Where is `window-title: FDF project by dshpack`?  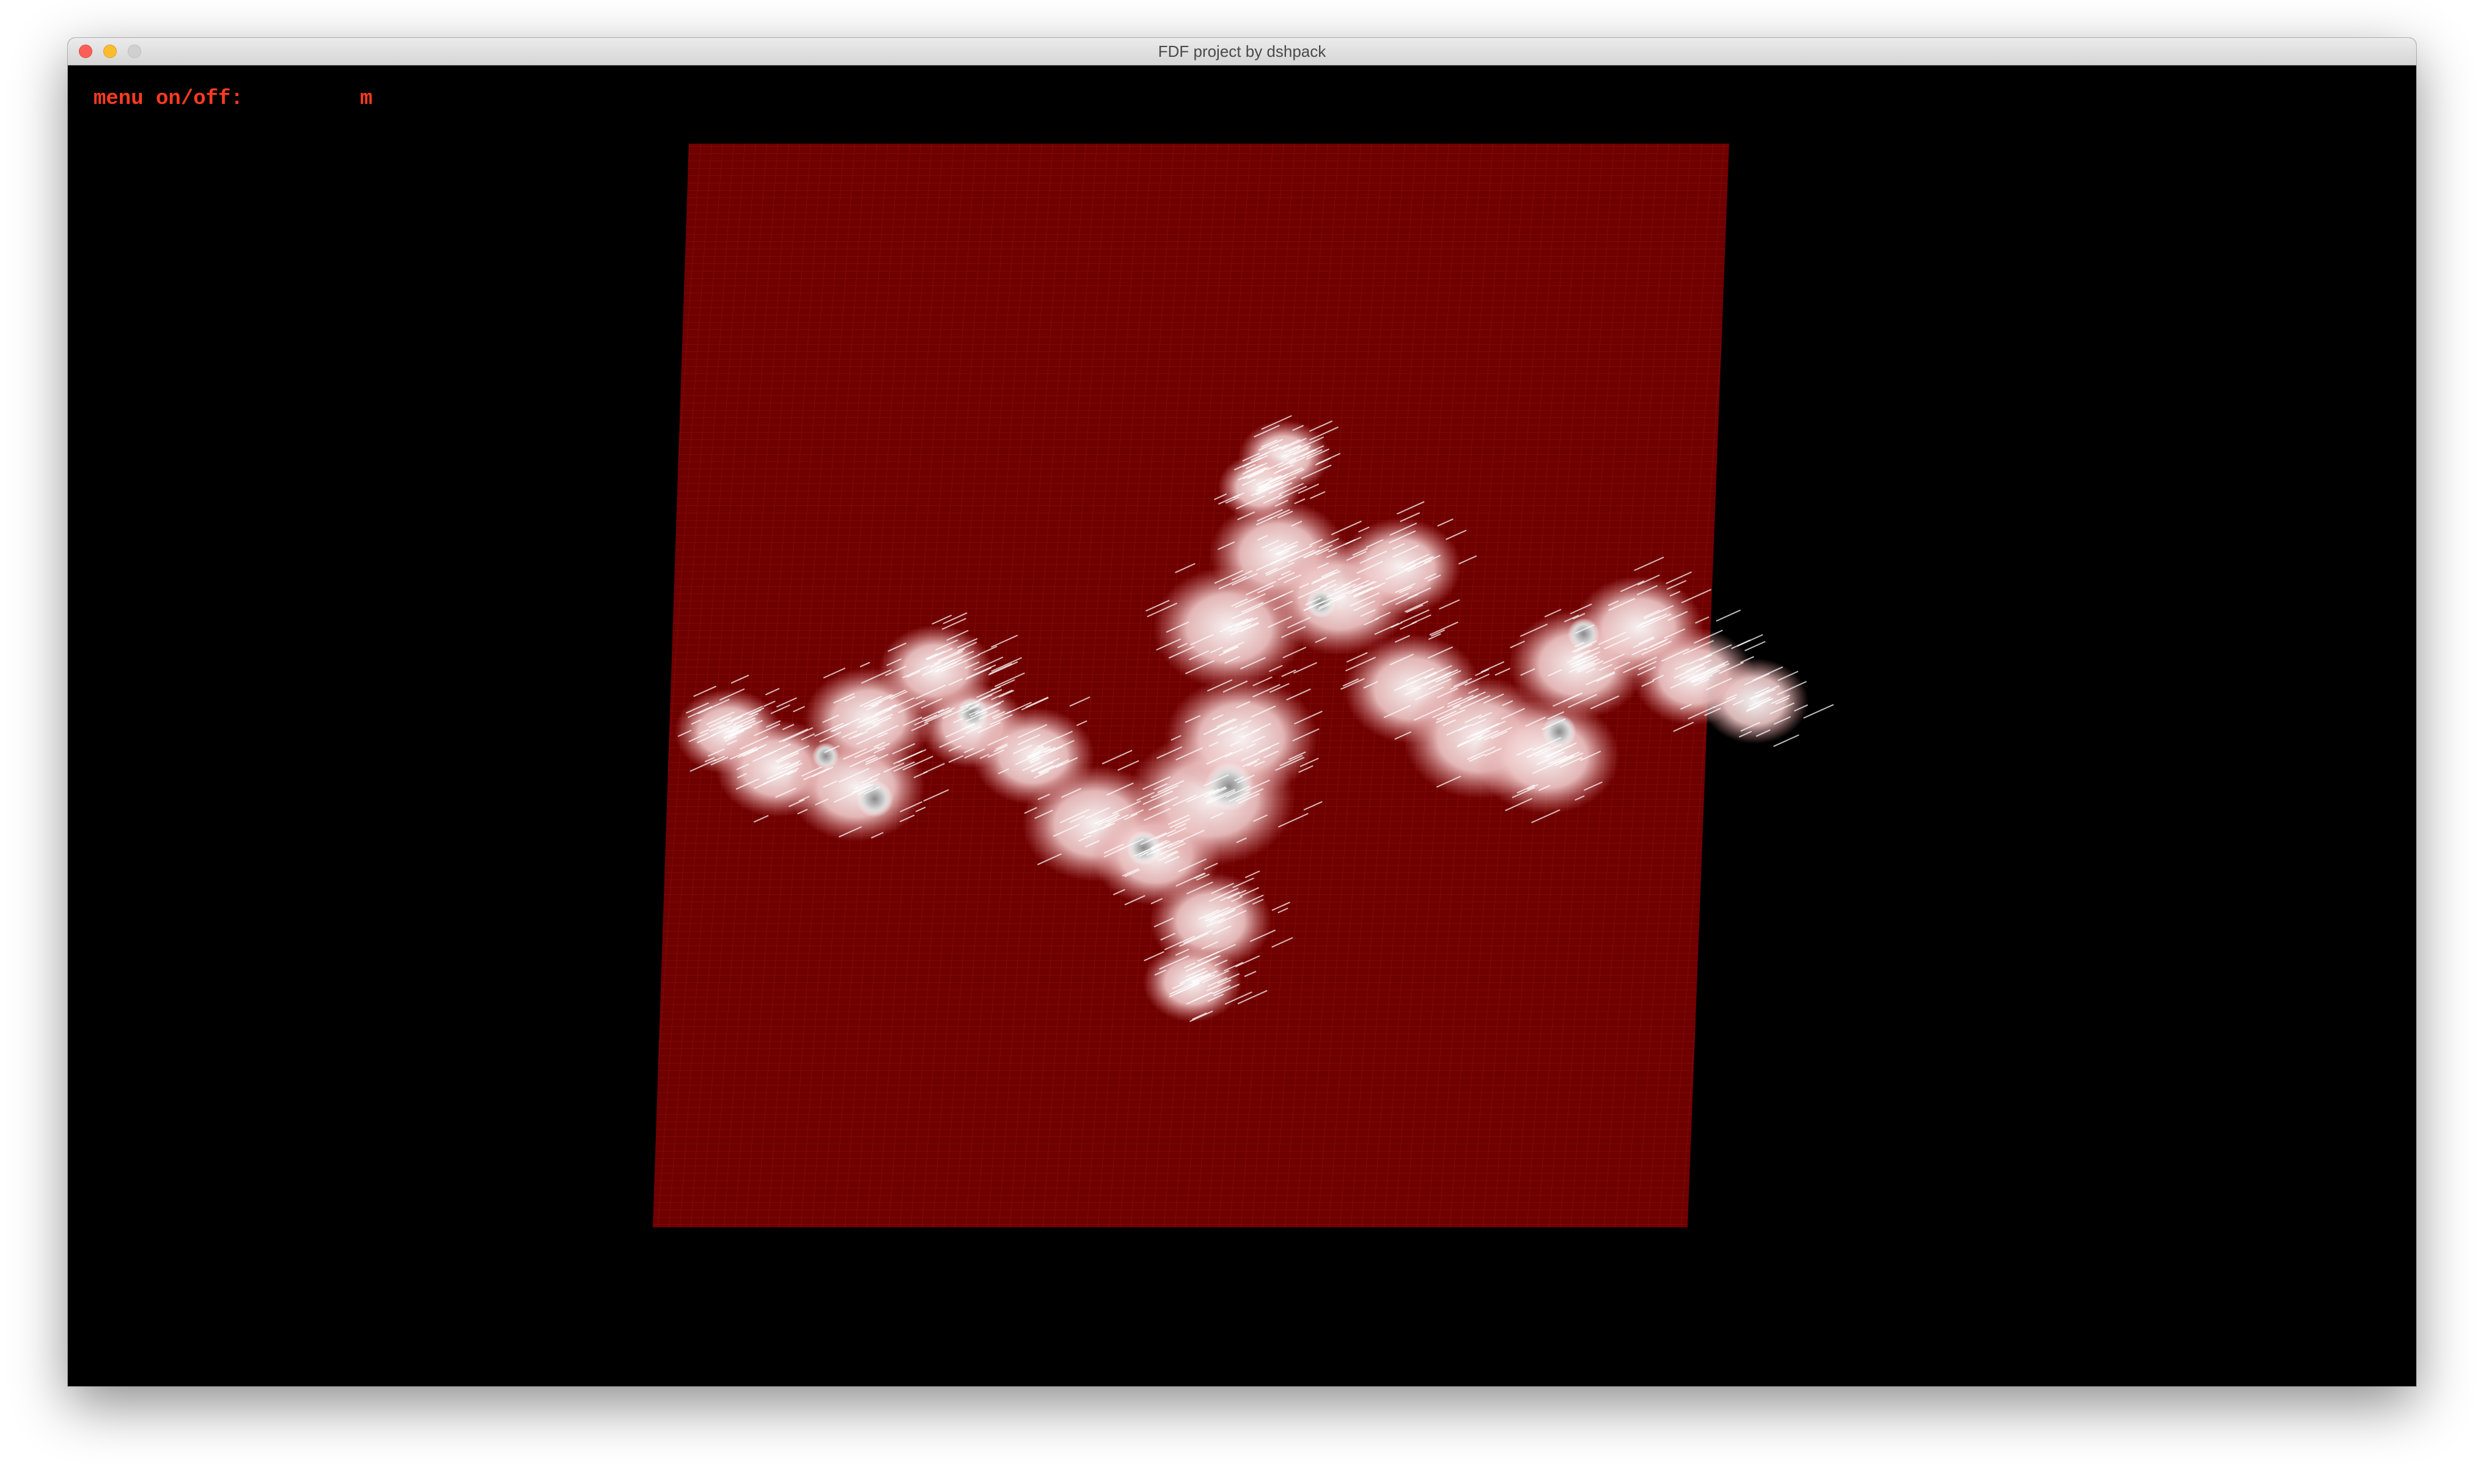 window-title: FDF project by dshpack is located at coordinates (1242, 51).